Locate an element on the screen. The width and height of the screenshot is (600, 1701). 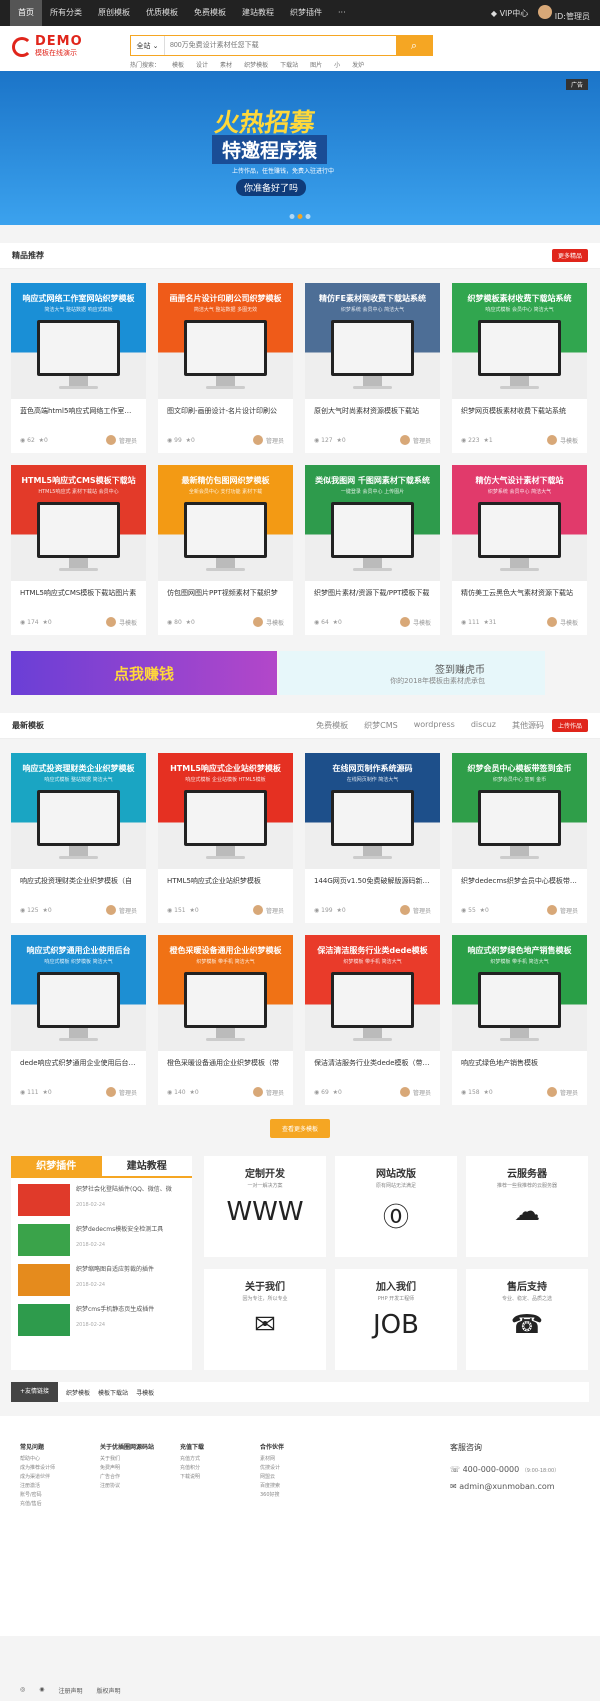
card-thumbnail: 在线网页制作系统源码 在线网页制作 简洁大气 is located at coordinates (372, 811).